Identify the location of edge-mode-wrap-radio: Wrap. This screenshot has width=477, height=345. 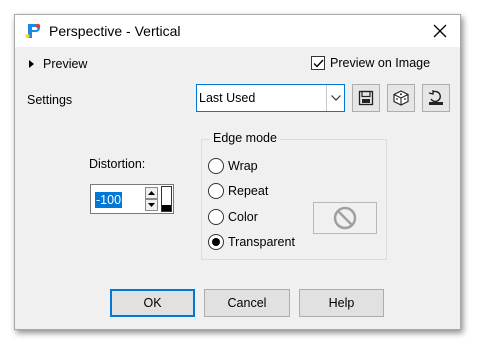
(233, 166).